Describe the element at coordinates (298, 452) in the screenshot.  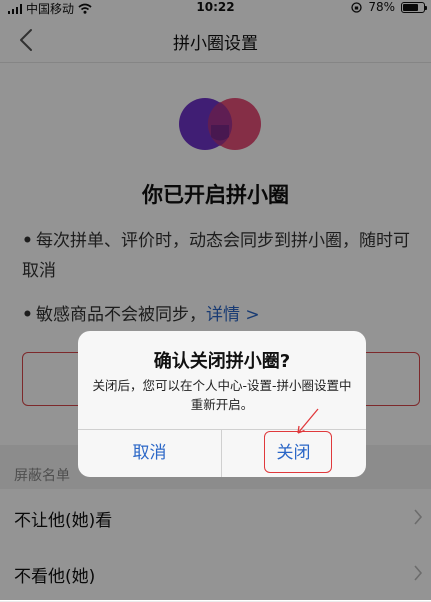
I see `highlight-box` at that location.